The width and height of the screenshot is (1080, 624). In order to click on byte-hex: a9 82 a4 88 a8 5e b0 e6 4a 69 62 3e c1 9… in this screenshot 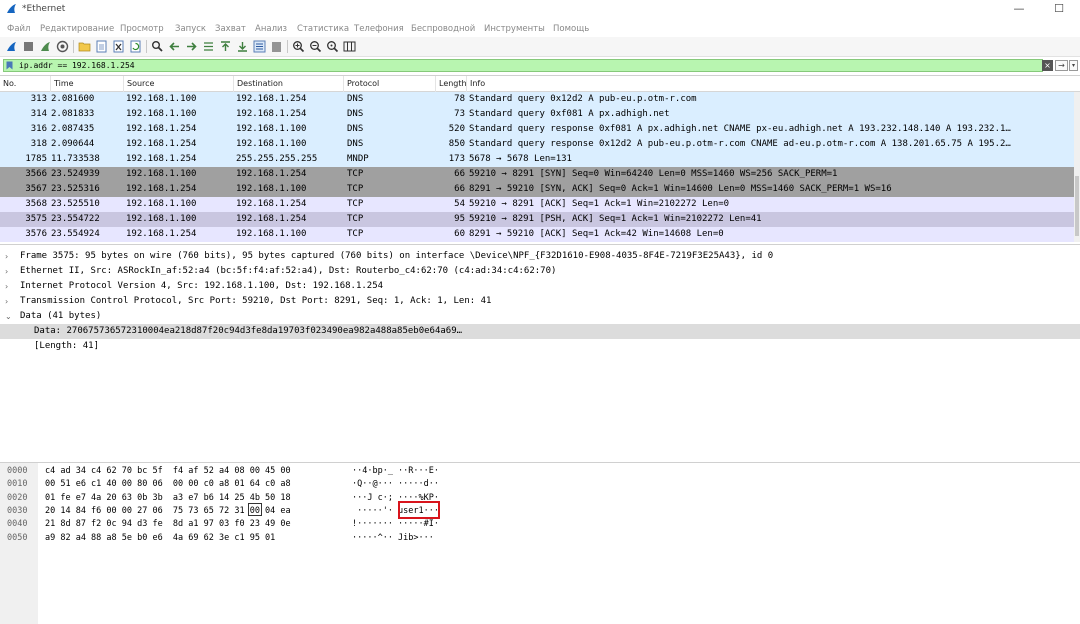, I will do `click(160, 538)`.